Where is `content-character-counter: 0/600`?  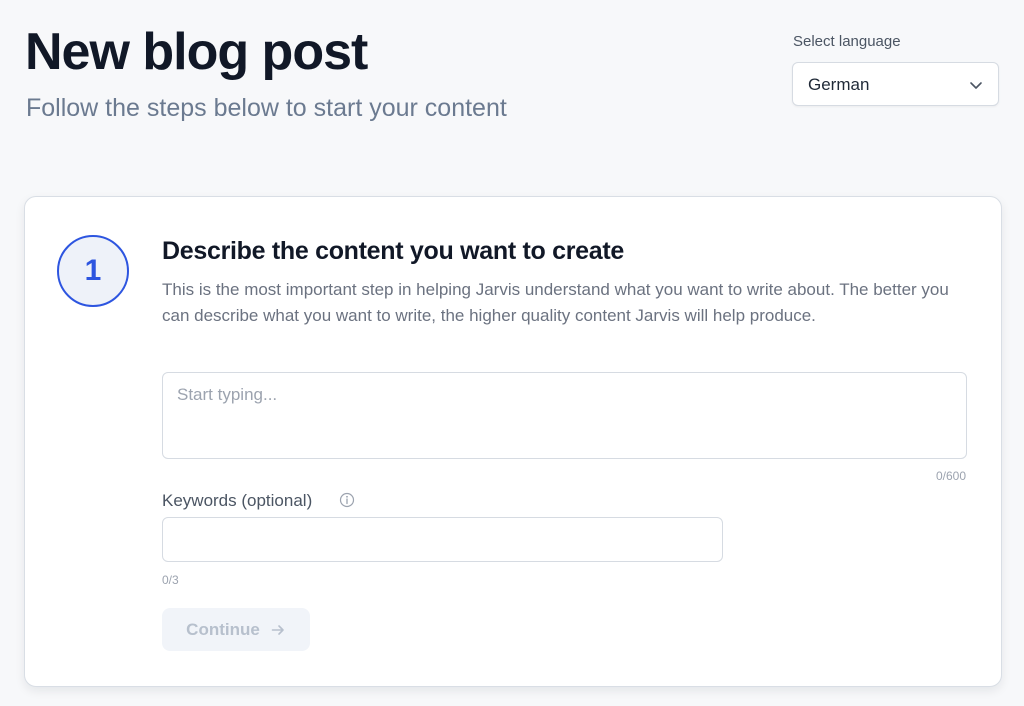
content-character-counter: 0/600 is located at coordinates (950, 476).